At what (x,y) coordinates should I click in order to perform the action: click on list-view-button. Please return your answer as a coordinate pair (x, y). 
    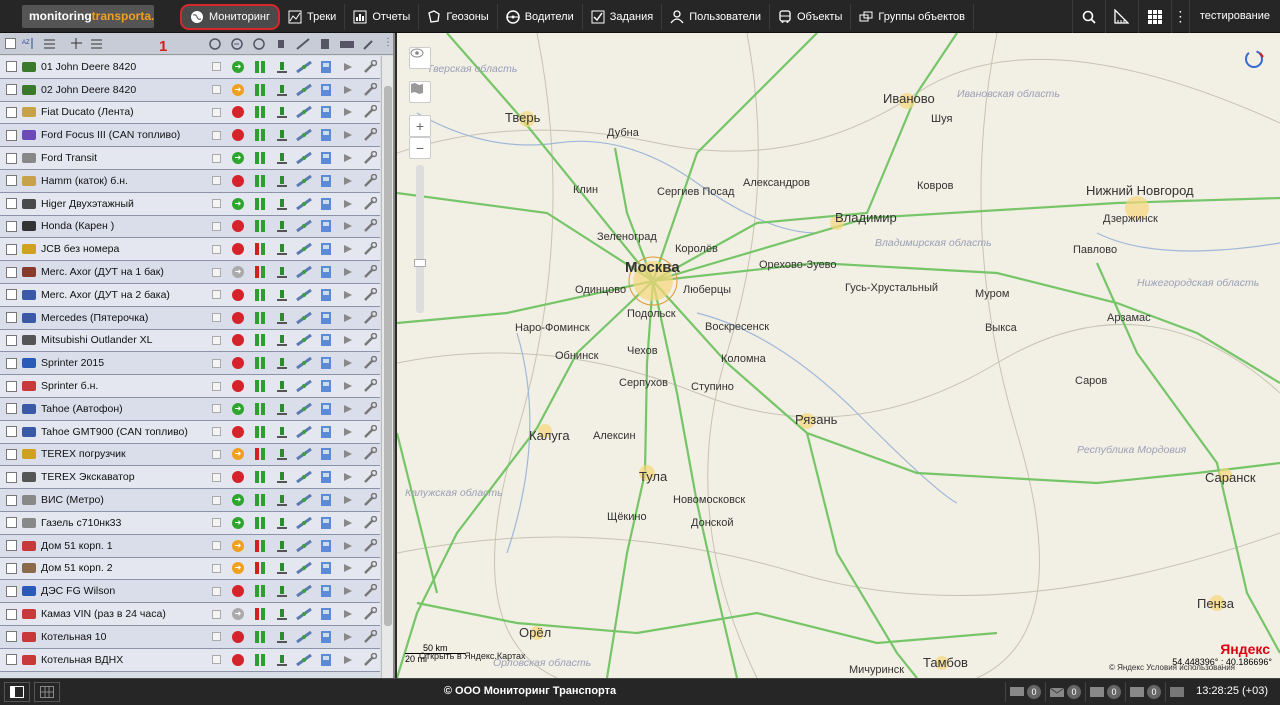
    Looking at the image, I should click on (1176, 692).